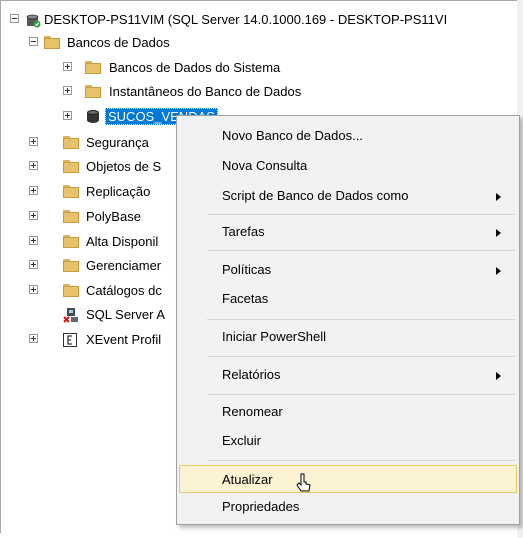 The image size is (523, 538). Describe the element at coordinates (195, 67) in the screenshot. I see `system-databases-label: Bancos de Dados do Sistema` at that location.